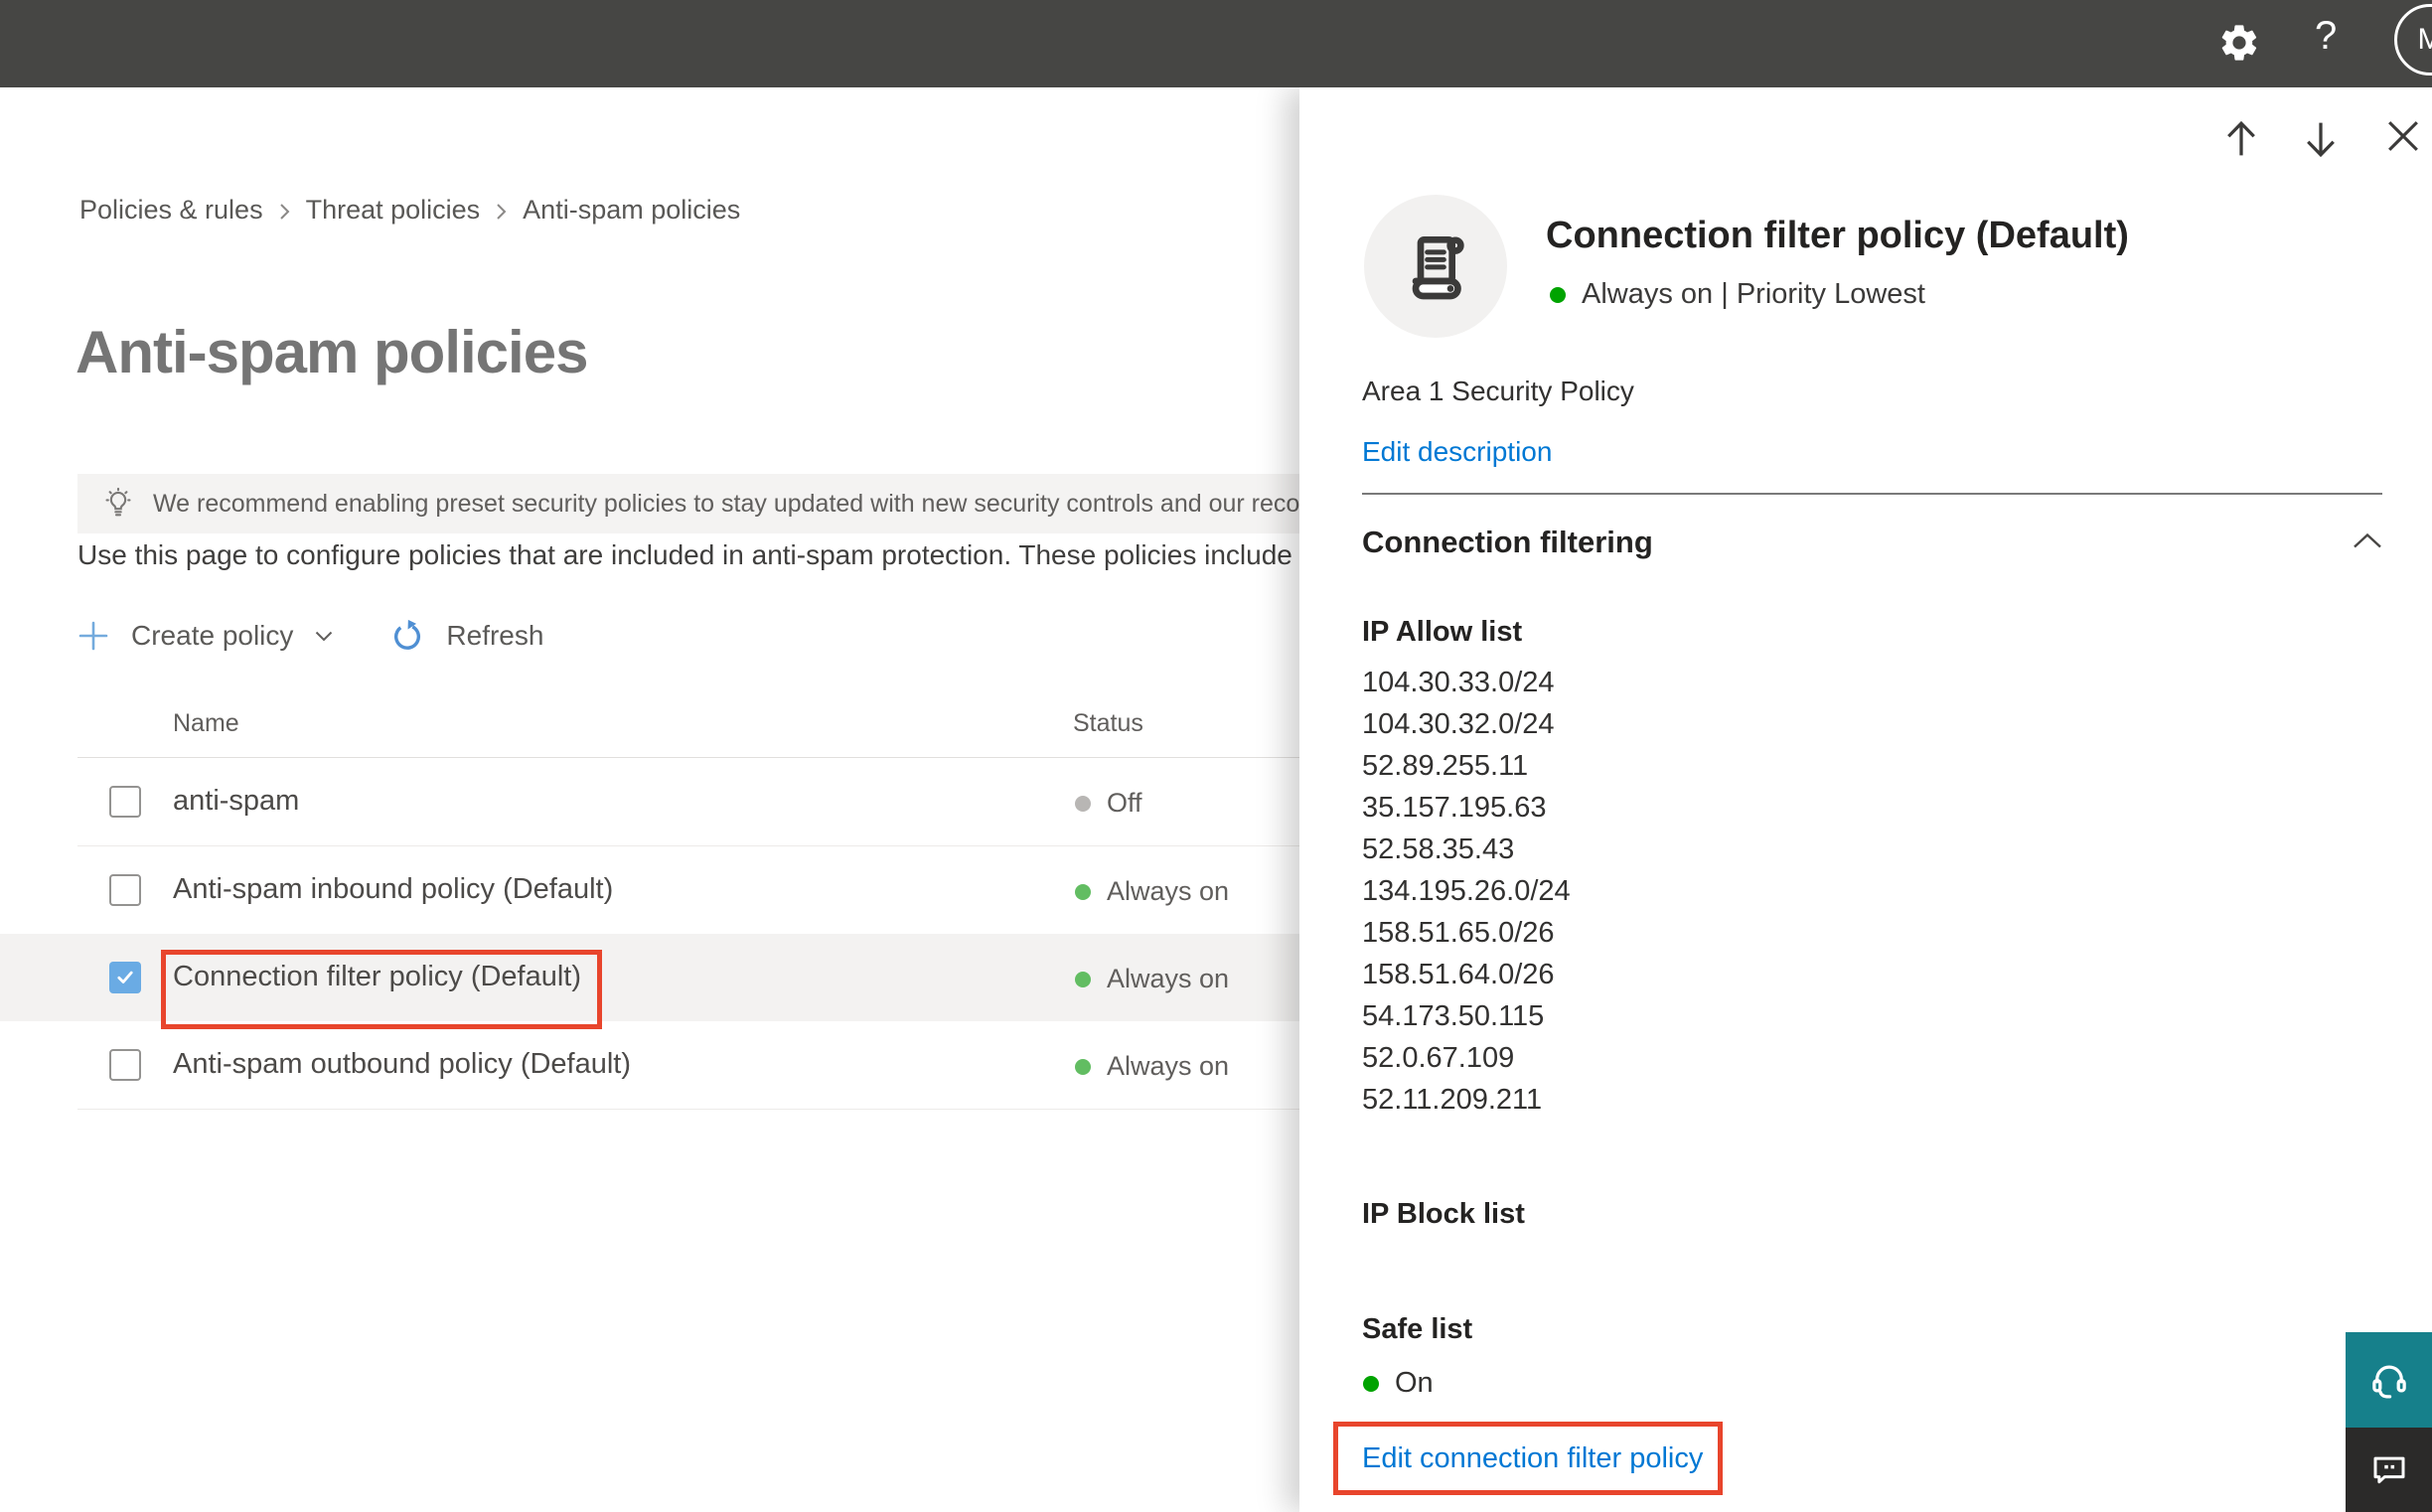  What do you see at coordinates (631, 210) in the screenshot?
I see `breadcrumb-anti-spam-policies: Anti-spam policies` at bounding box center [631, 210].